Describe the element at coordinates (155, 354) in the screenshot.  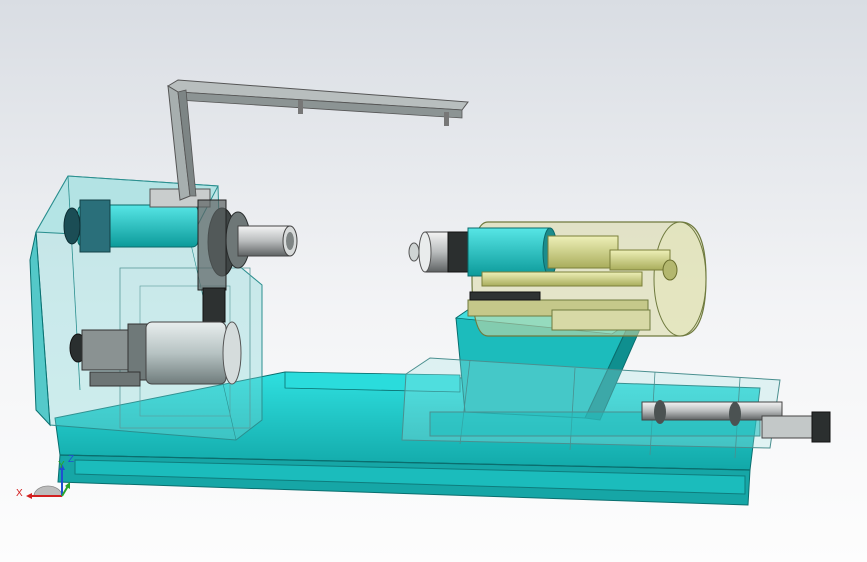
I see `main-drive-motor` at that location.